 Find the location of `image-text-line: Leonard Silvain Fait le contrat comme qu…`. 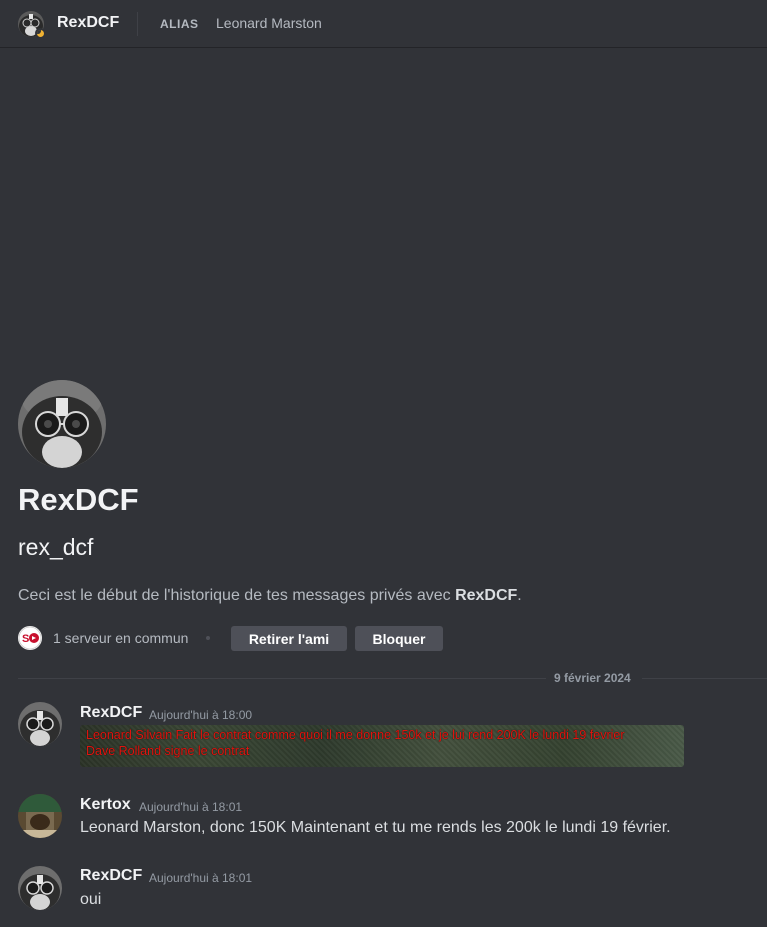

image-text-line: Leonard Silvain Fait le contrat comme qu… is located at coordinates (355, 735).